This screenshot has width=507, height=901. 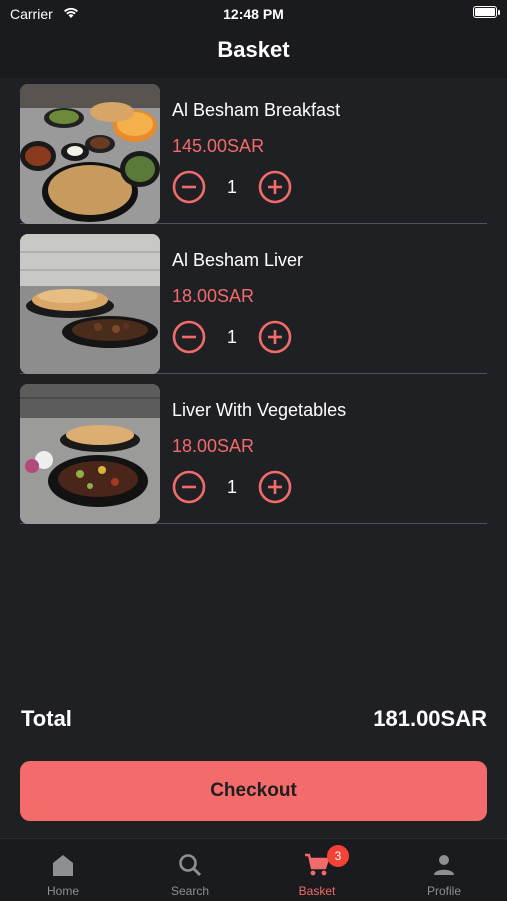 I want to click on status-bar: Carrier 12:48 PM, so click(x=253, y=14).